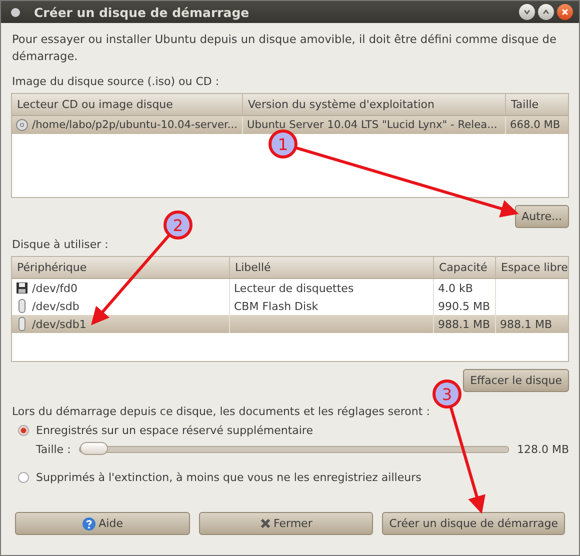  I want to click on help-icon, so click(89, 523).